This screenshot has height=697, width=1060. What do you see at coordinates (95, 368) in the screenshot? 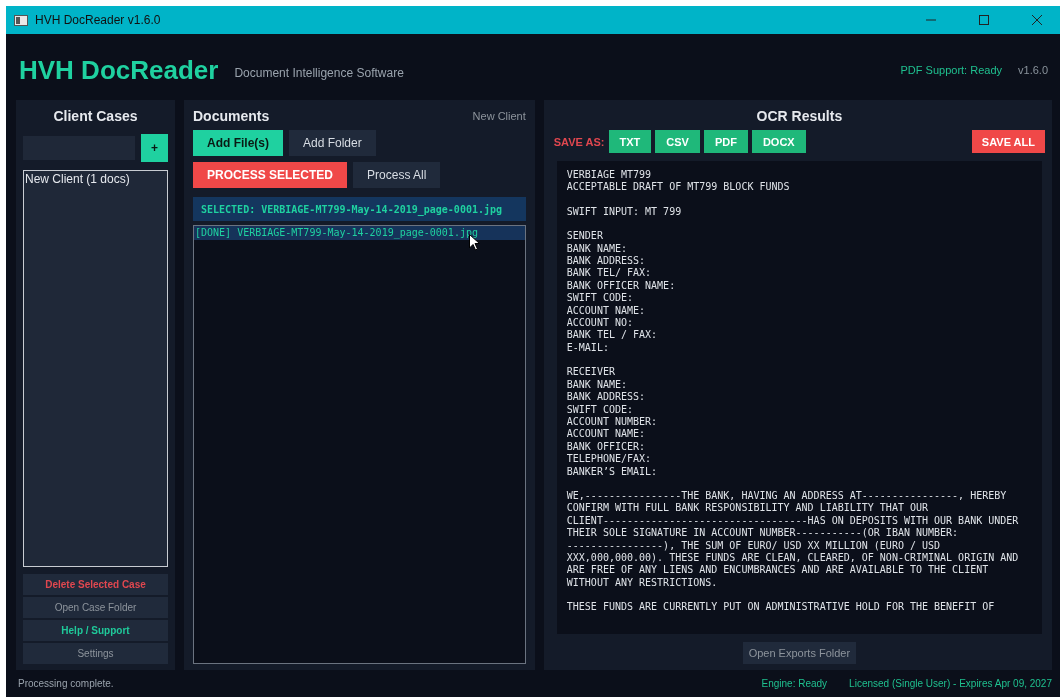
I see `case-list: New Client (1 docs)` at bounding box center [95, 368].